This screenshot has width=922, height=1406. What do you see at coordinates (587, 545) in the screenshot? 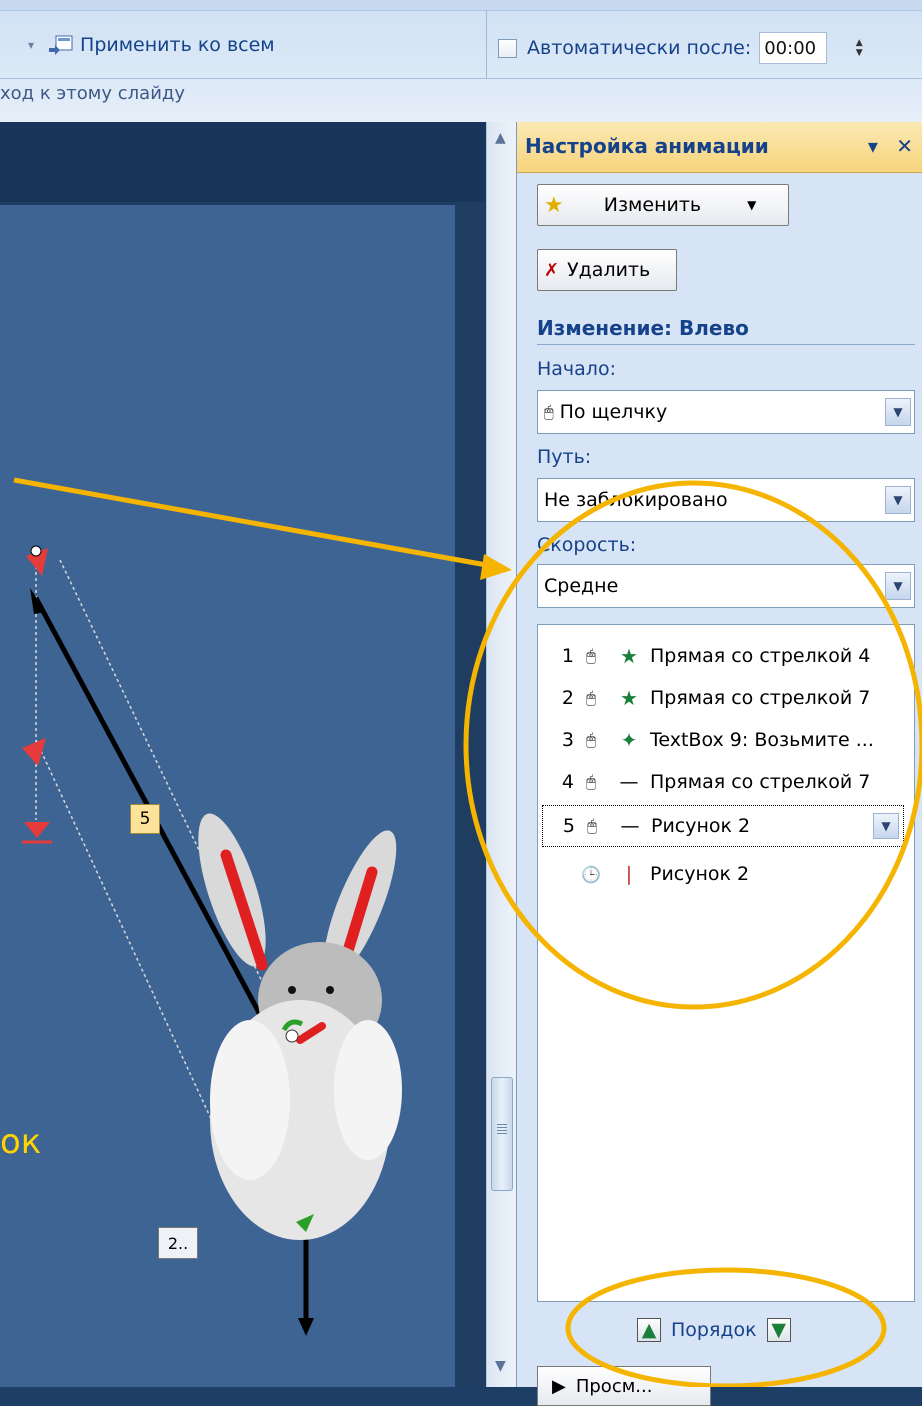
I see `speed-label: Скорость:` at bounding box center [587, 545].